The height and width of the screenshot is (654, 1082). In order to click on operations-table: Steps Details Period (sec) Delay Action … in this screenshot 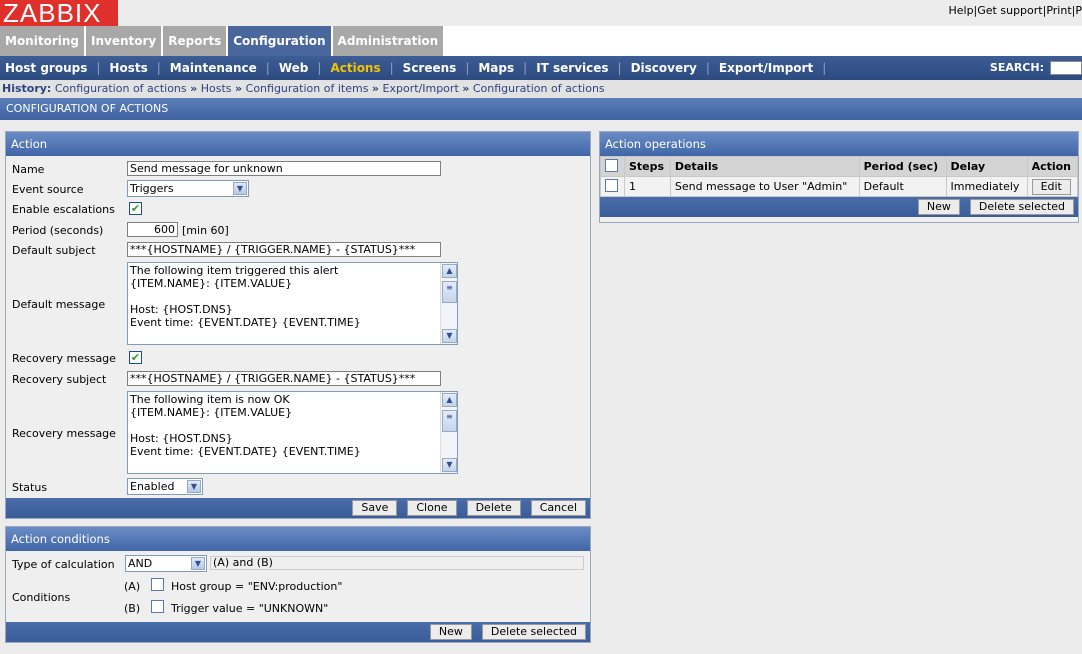, I will do `click(839, 176)`.